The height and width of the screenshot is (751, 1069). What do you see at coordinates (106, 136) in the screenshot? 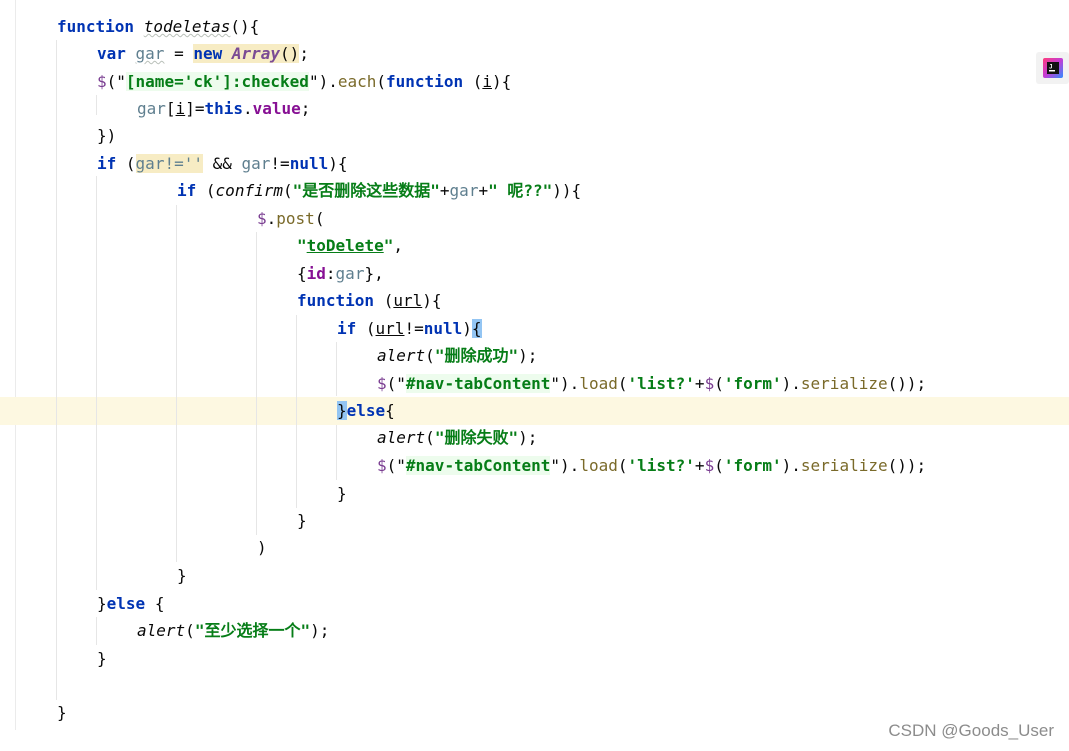
I see `code-line: })` at bounding box center [106, 136].